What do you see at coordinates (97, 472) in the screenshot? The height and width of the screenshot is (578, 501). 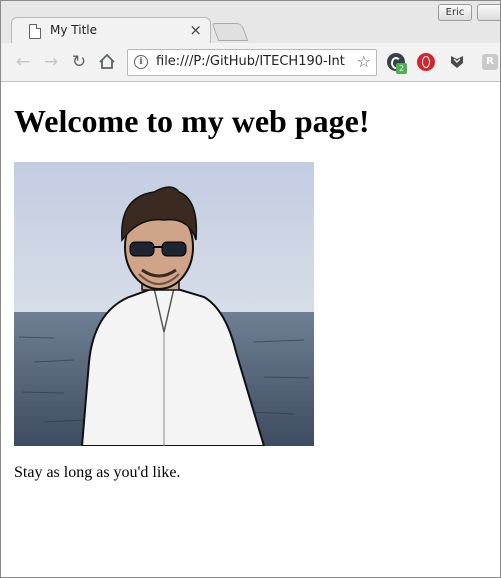 I see `page-paragraph: Stay as long as you'd like.` at bounding box center [97, 472].